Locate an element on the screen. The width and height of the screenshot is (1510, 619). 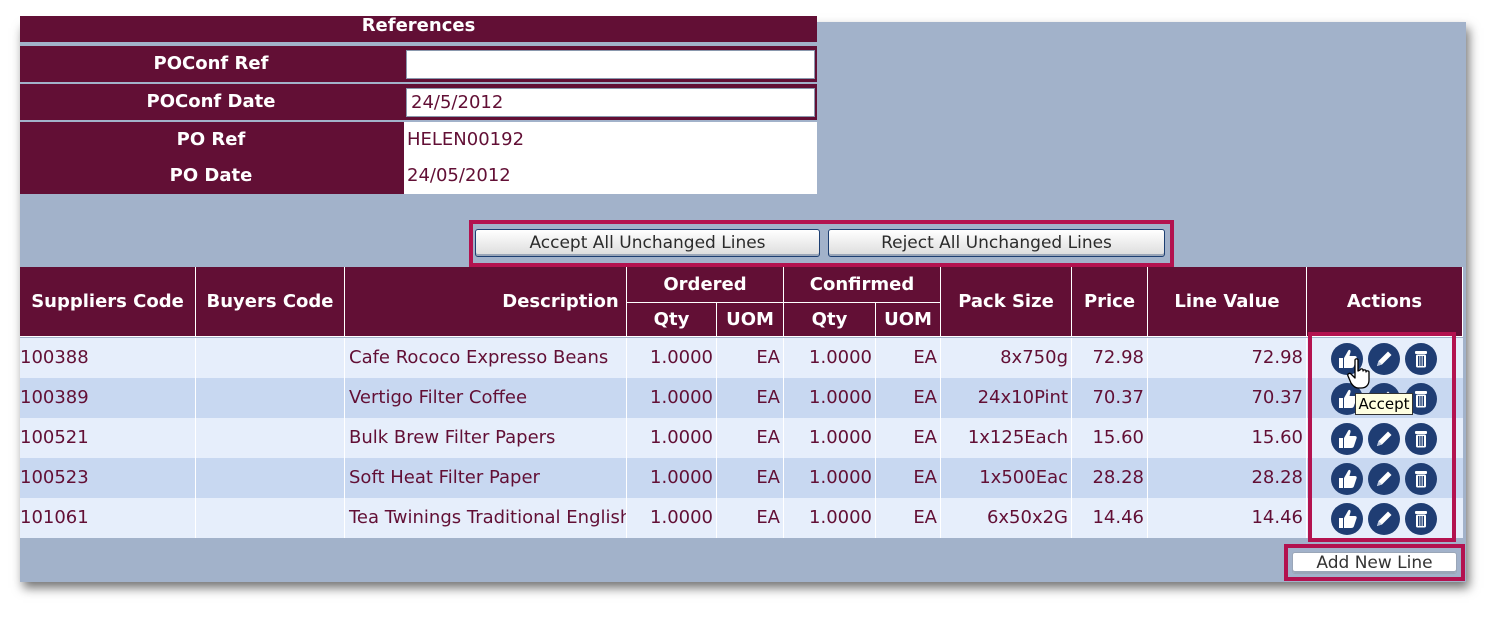
cell-suppliers-code: 100521 is located at coordinates (108, 438).